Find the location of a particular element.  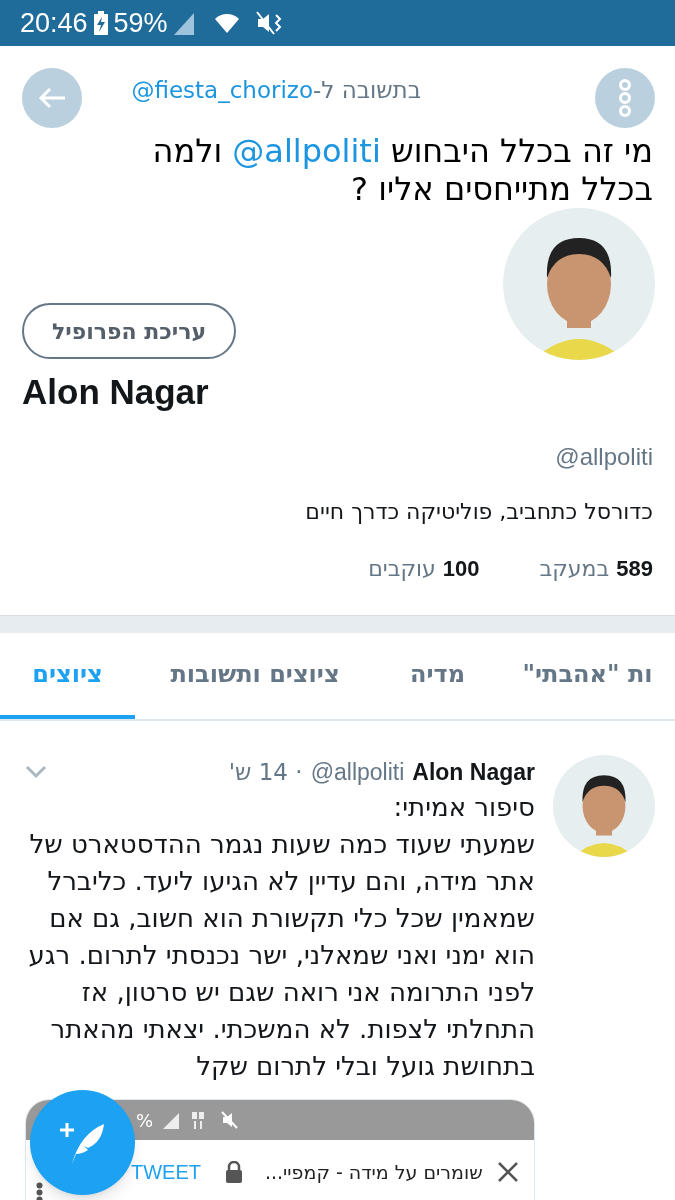

tweet-handle: @allpoliti is located at coordinates (357, 772).